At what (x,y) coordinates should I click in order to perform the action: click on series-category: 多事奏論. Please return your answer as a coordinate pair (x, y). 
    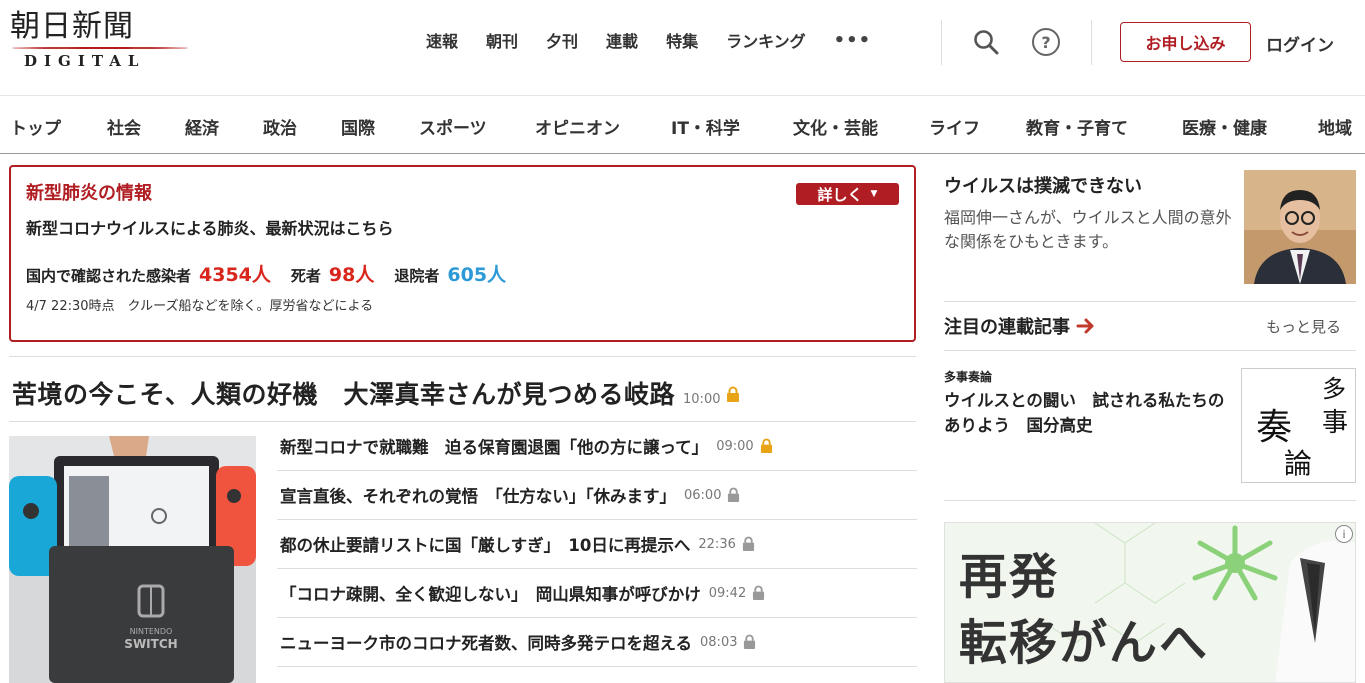
    Looking at the image, I should click on (968, 376).